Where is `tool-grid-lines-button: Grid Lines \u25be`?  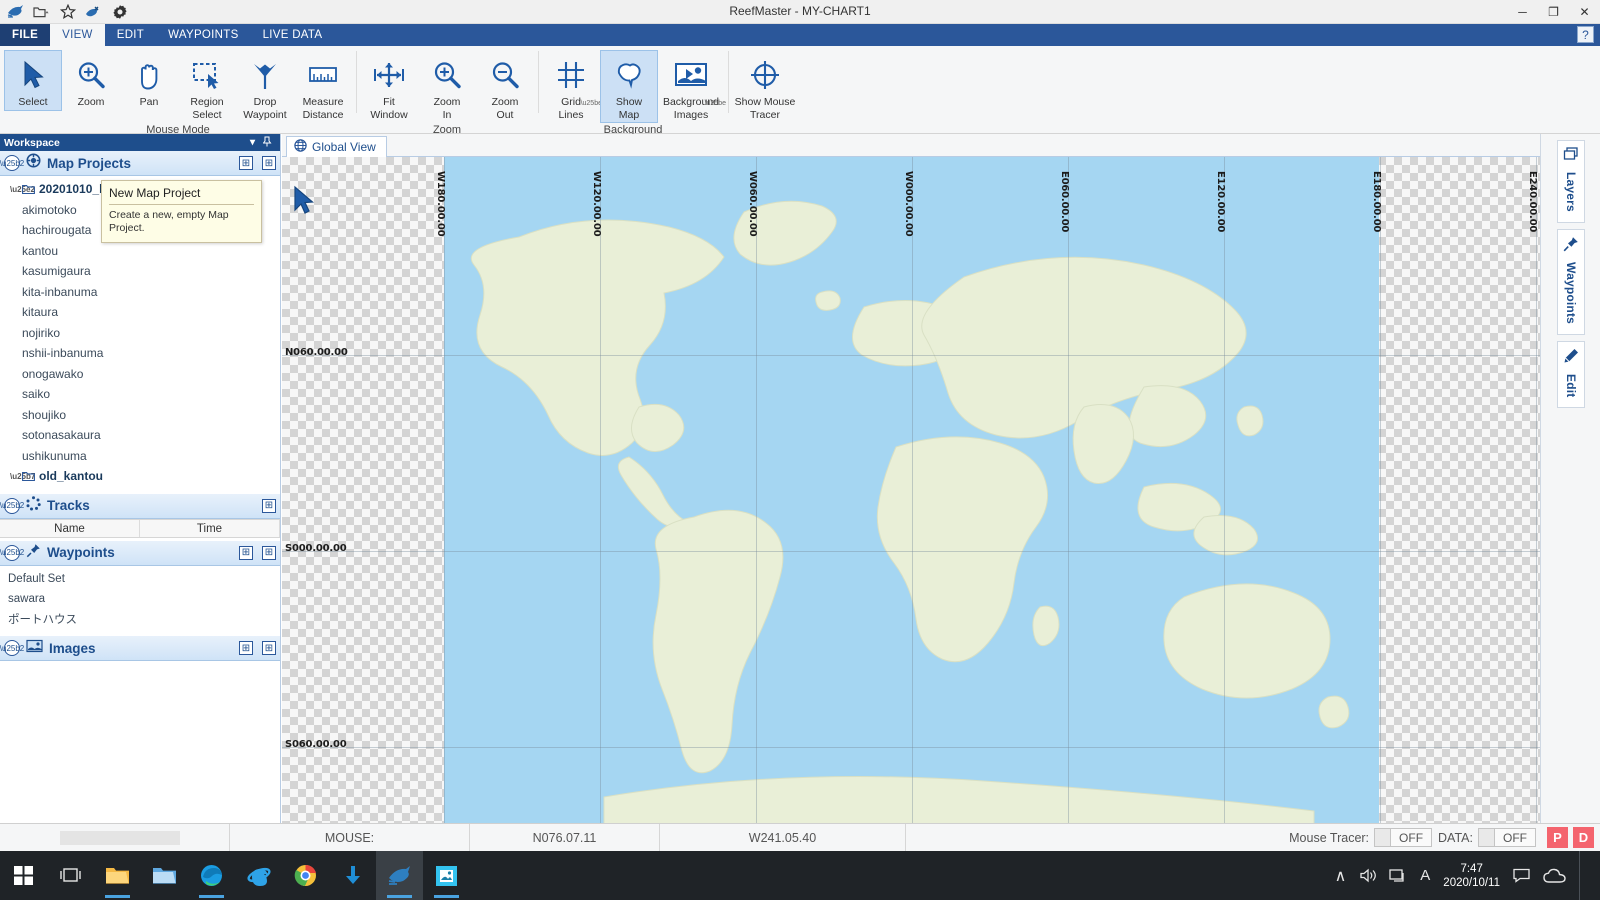
tool-grid-lines-button: Grid Lines \u25be is located at coordinates (572, 86).